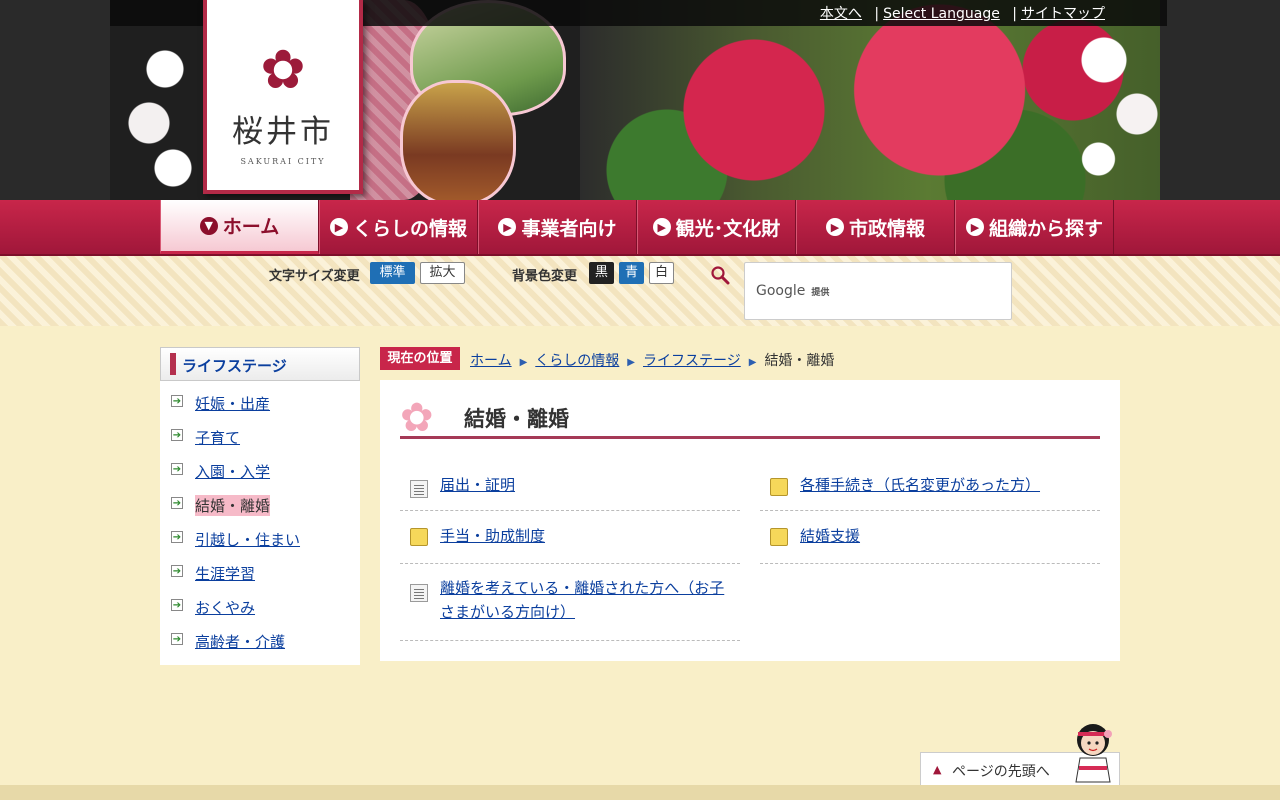 The width and height of the screenshot is (1280, 800). Describe the element at coordinates (716, 227) in the screenshot. I see `nav-item-tourism: ▶ 観光･文化財` at that location.